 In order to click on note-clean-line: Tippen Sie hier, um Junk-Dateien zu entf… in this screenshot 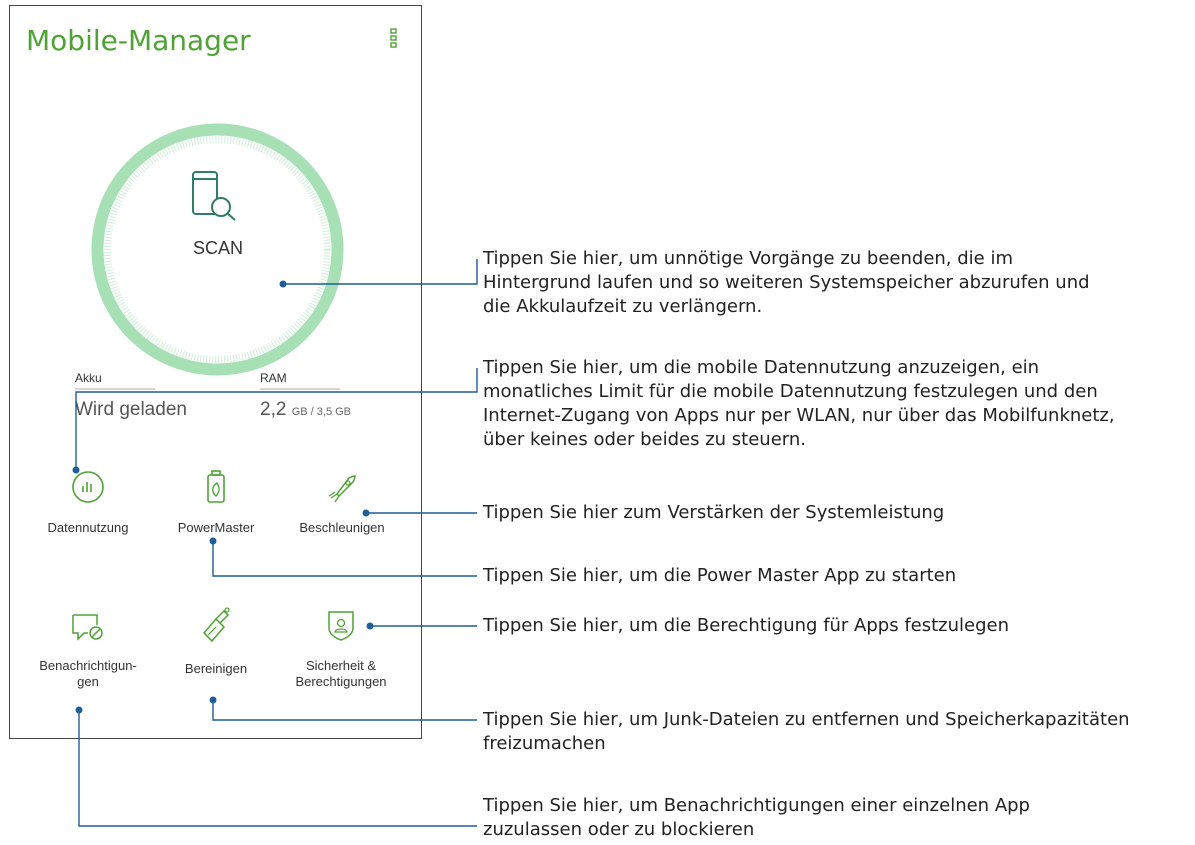, I will do `click(806, 719)`.